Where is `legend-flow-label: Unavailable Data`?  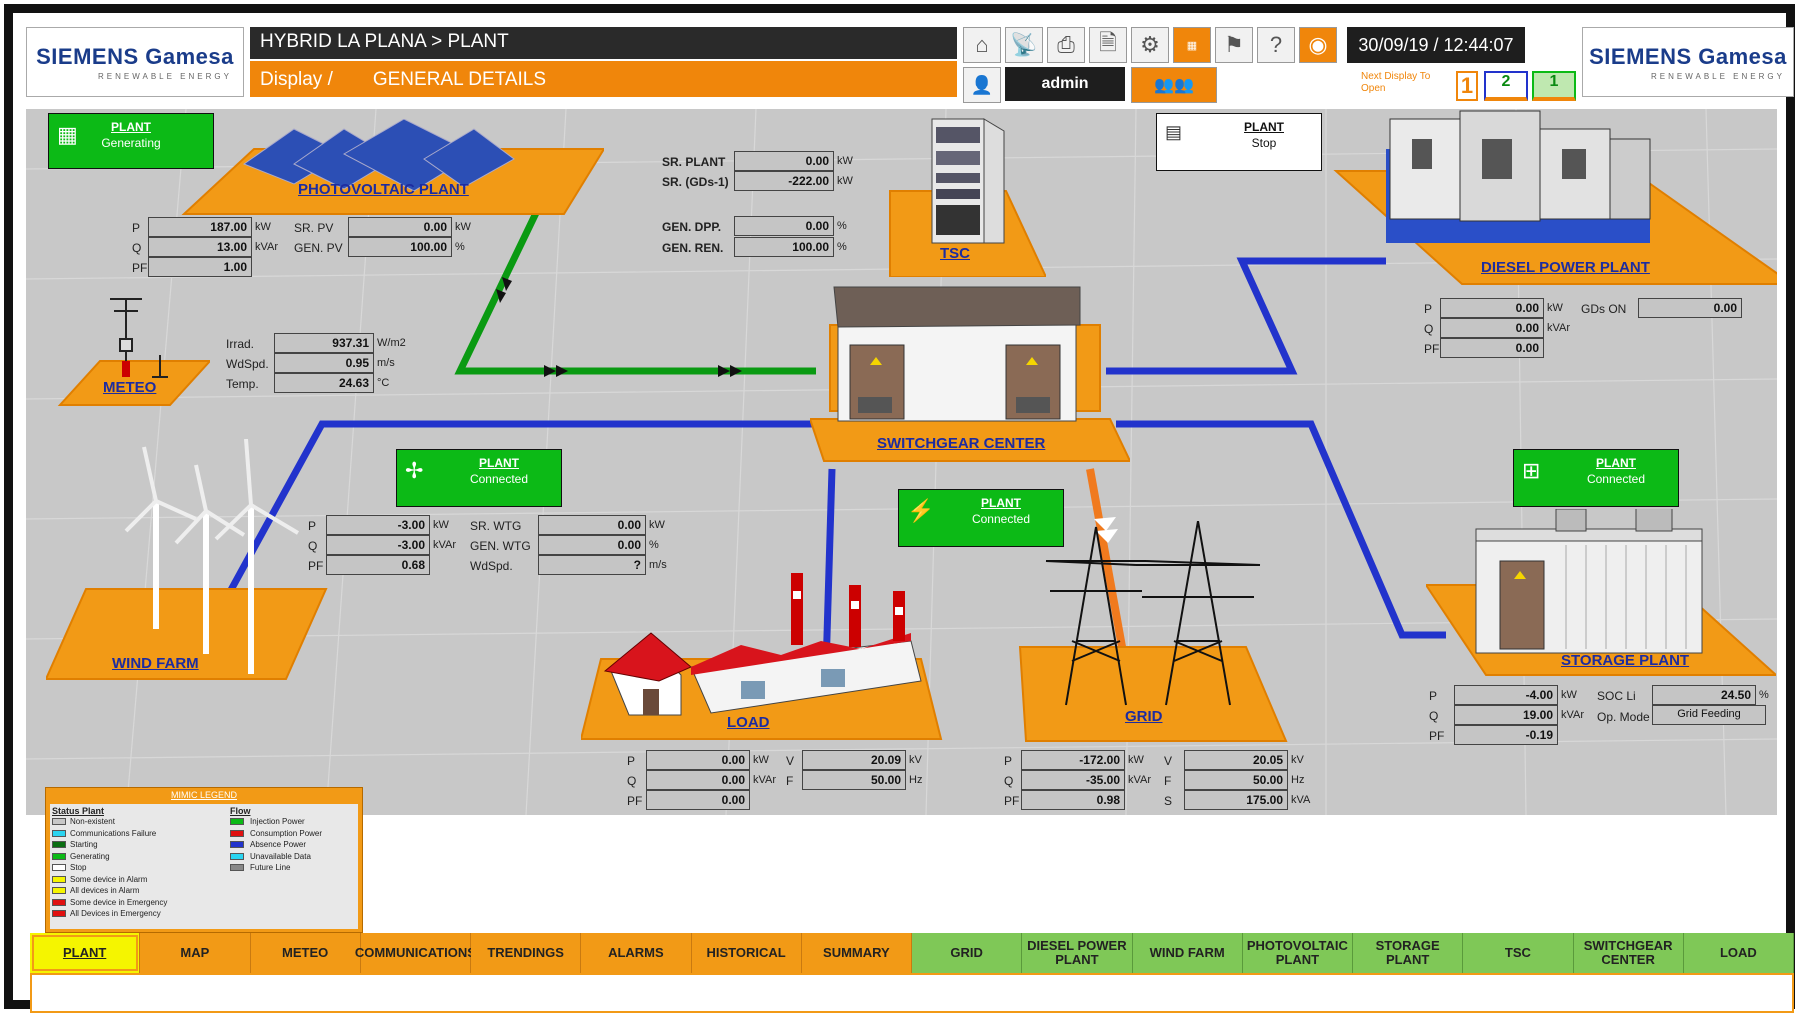 legend-flow-label: Unavailable Data is located at coordinates (280, 856).